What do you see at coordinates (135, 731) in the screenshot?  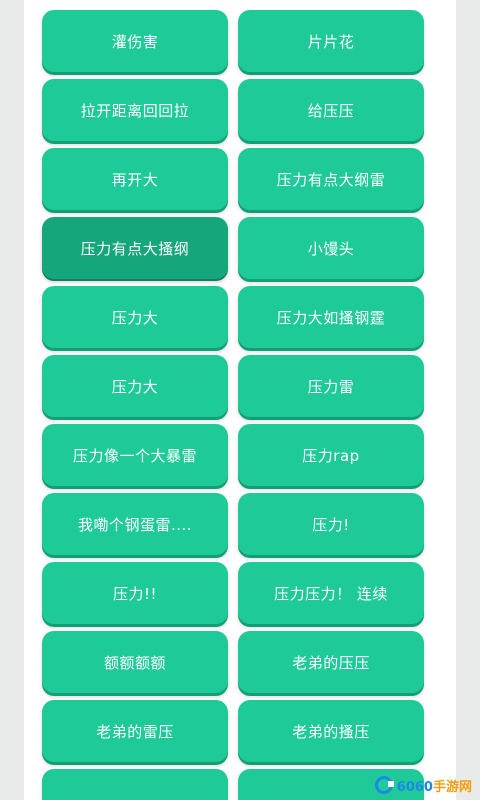 I see `sound-button: 老弟的雷压` at bounding box center [135, 731].